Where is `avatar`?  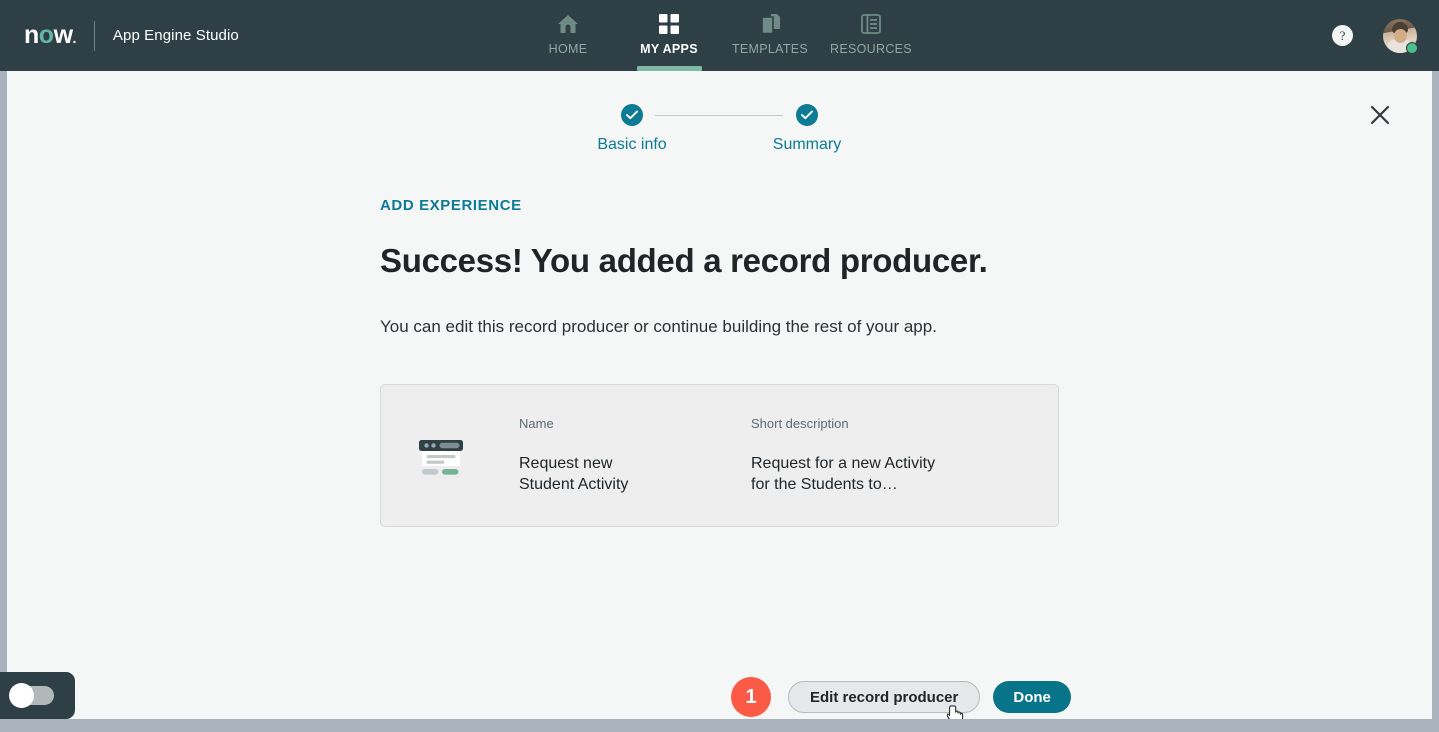 avatar is located at coordinates (1400, 36).